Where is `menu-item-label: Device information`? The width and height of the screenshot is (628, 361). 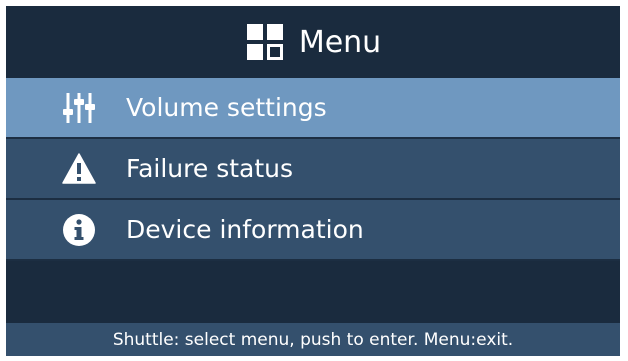
menu-item-label: Device information is located at coordinates (245, 229).